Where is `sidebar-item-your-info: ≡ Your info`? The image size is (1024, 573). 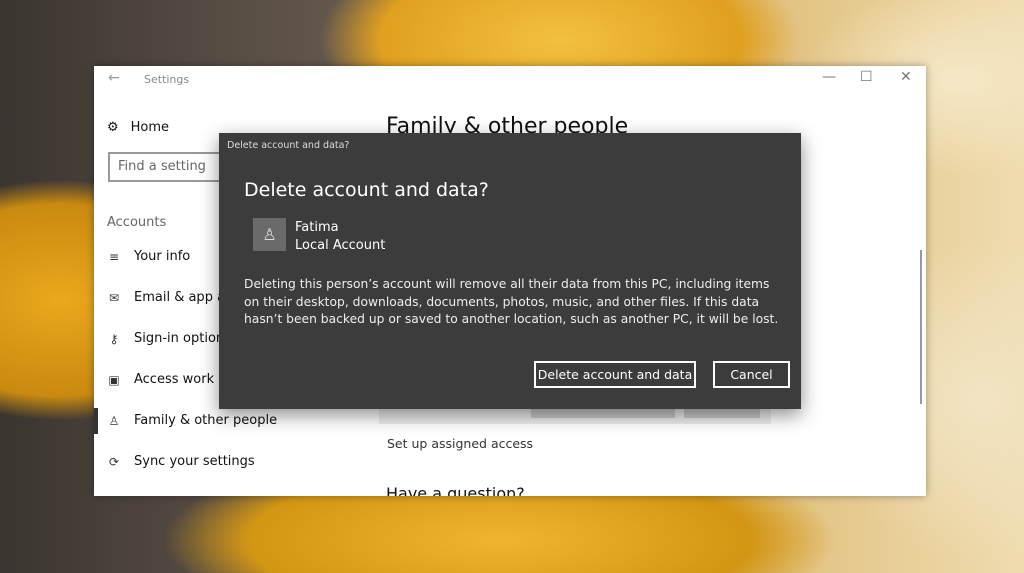 sidebar-item-your-info: ≡ Your info is located at coordinates (148, 256).